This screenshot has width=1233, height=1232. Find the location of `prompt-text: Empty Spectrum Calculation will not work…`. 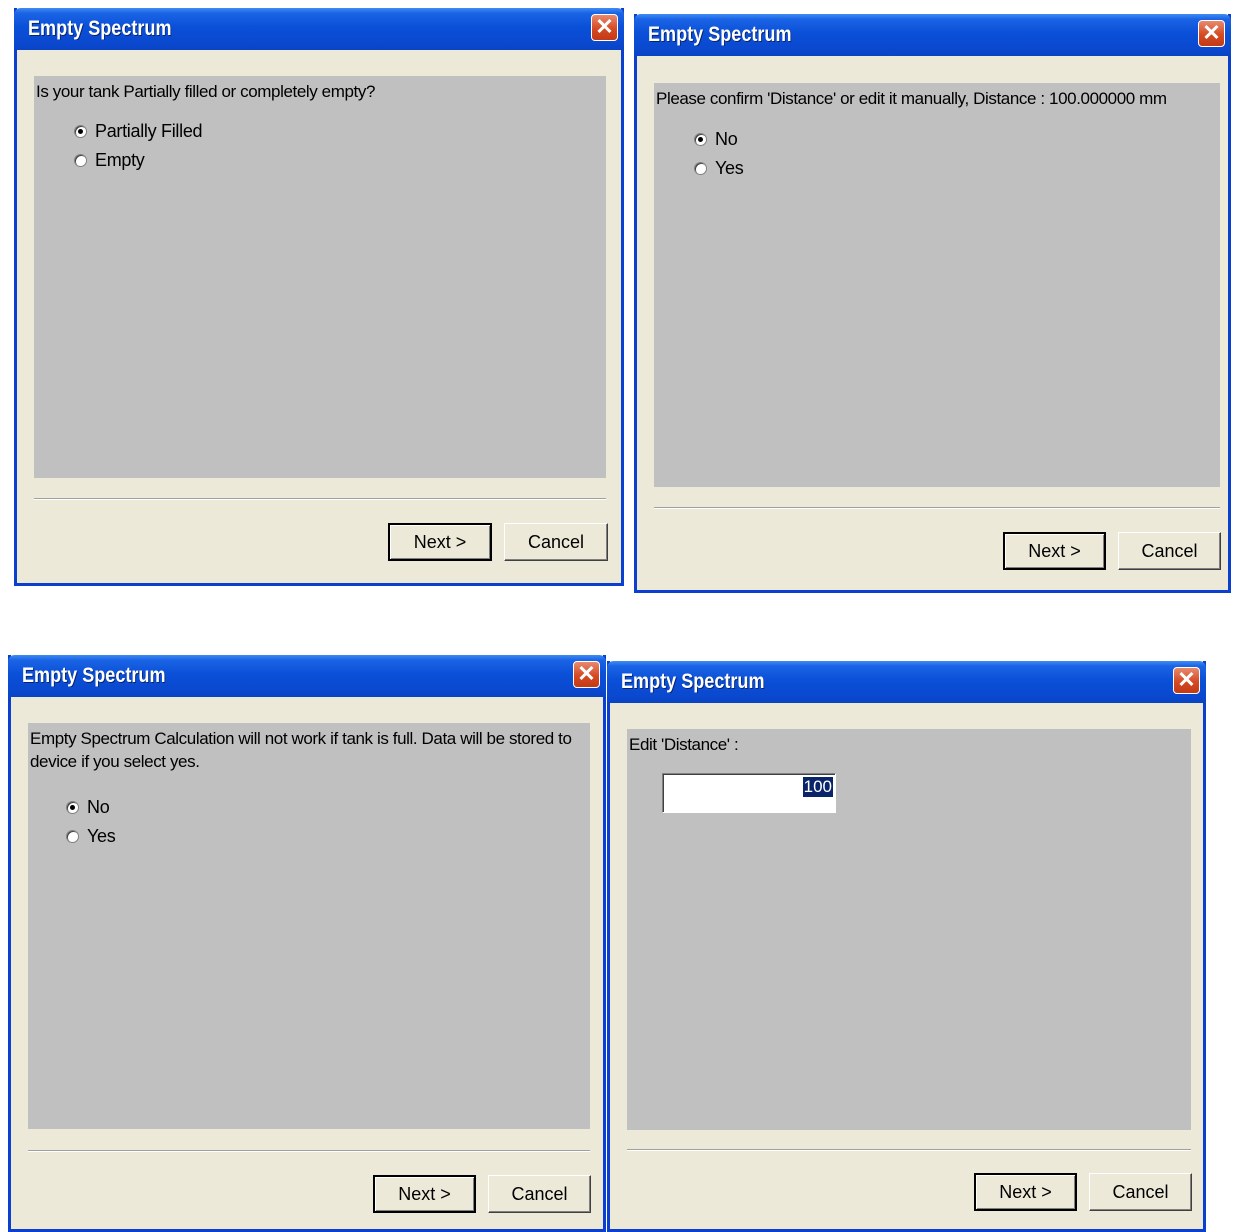

prompt-text: Empty Spectrum Calculation will not work… is located at coordinates (301, 750).